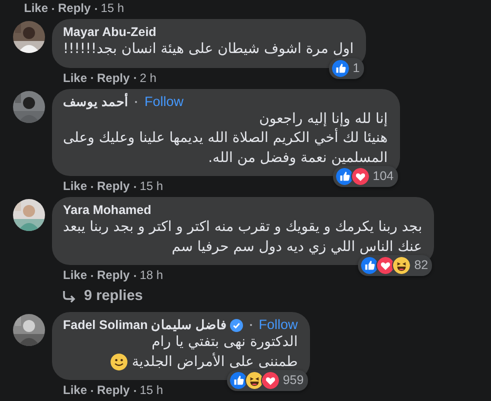 This screenshot has height=401, width=491. Describe the element at coordinates (145, 325) in the screenshot. I see `author-name: Fadel Soliman فاضل سليمان` at that location.